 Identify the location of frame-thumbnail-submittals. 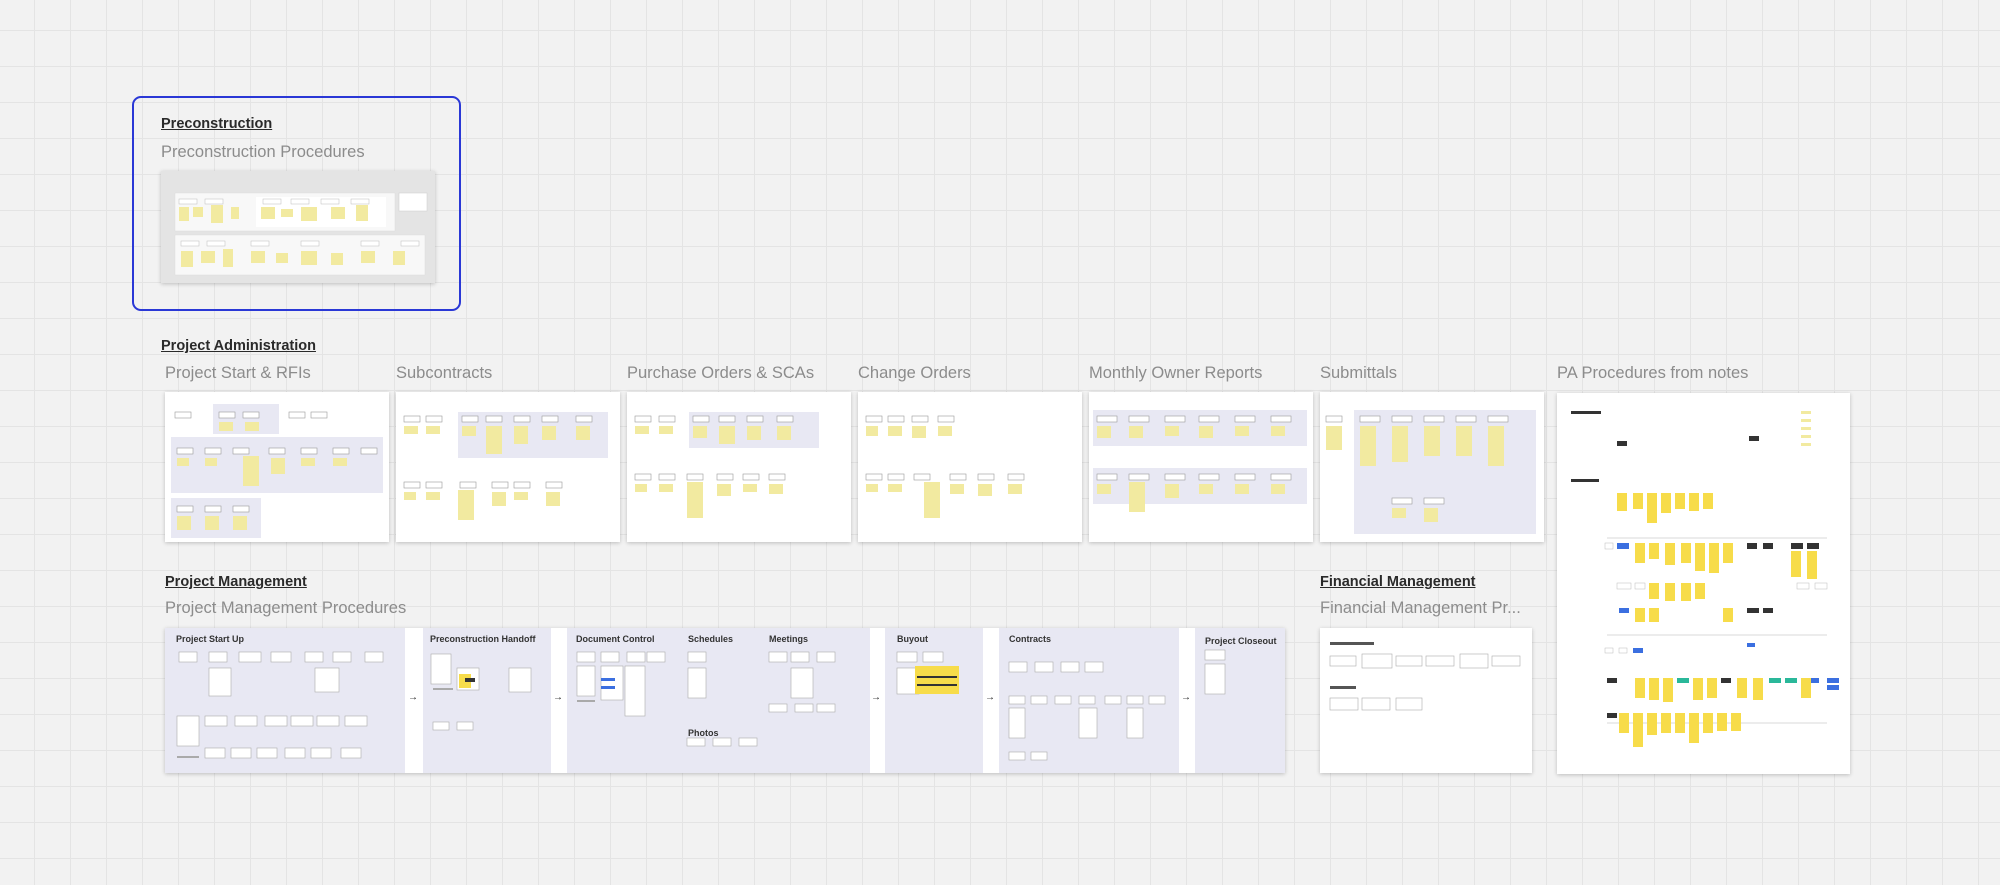
(1432, 467).